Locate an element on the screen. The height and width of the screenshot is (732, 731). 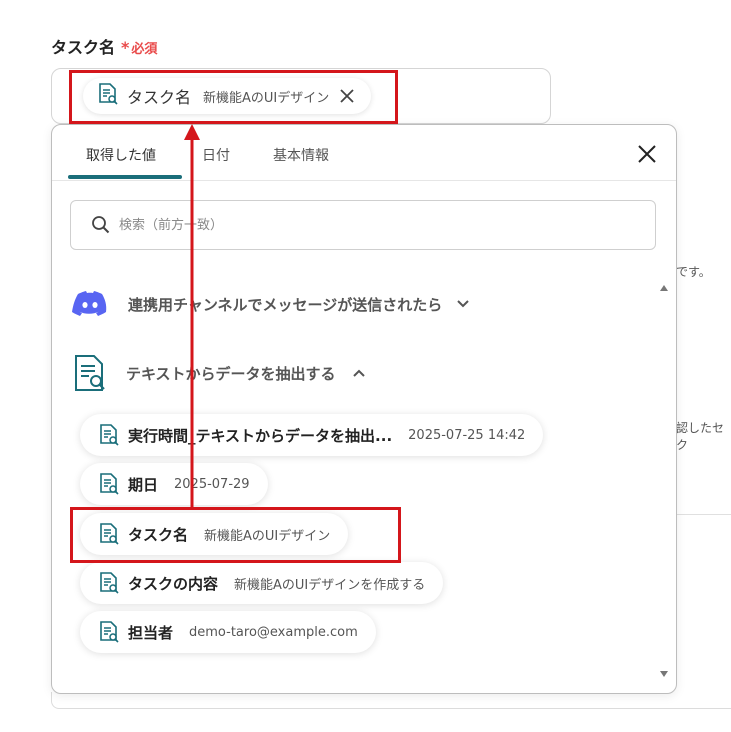
item-title: 担当者 is located at coordinates (151, 632).